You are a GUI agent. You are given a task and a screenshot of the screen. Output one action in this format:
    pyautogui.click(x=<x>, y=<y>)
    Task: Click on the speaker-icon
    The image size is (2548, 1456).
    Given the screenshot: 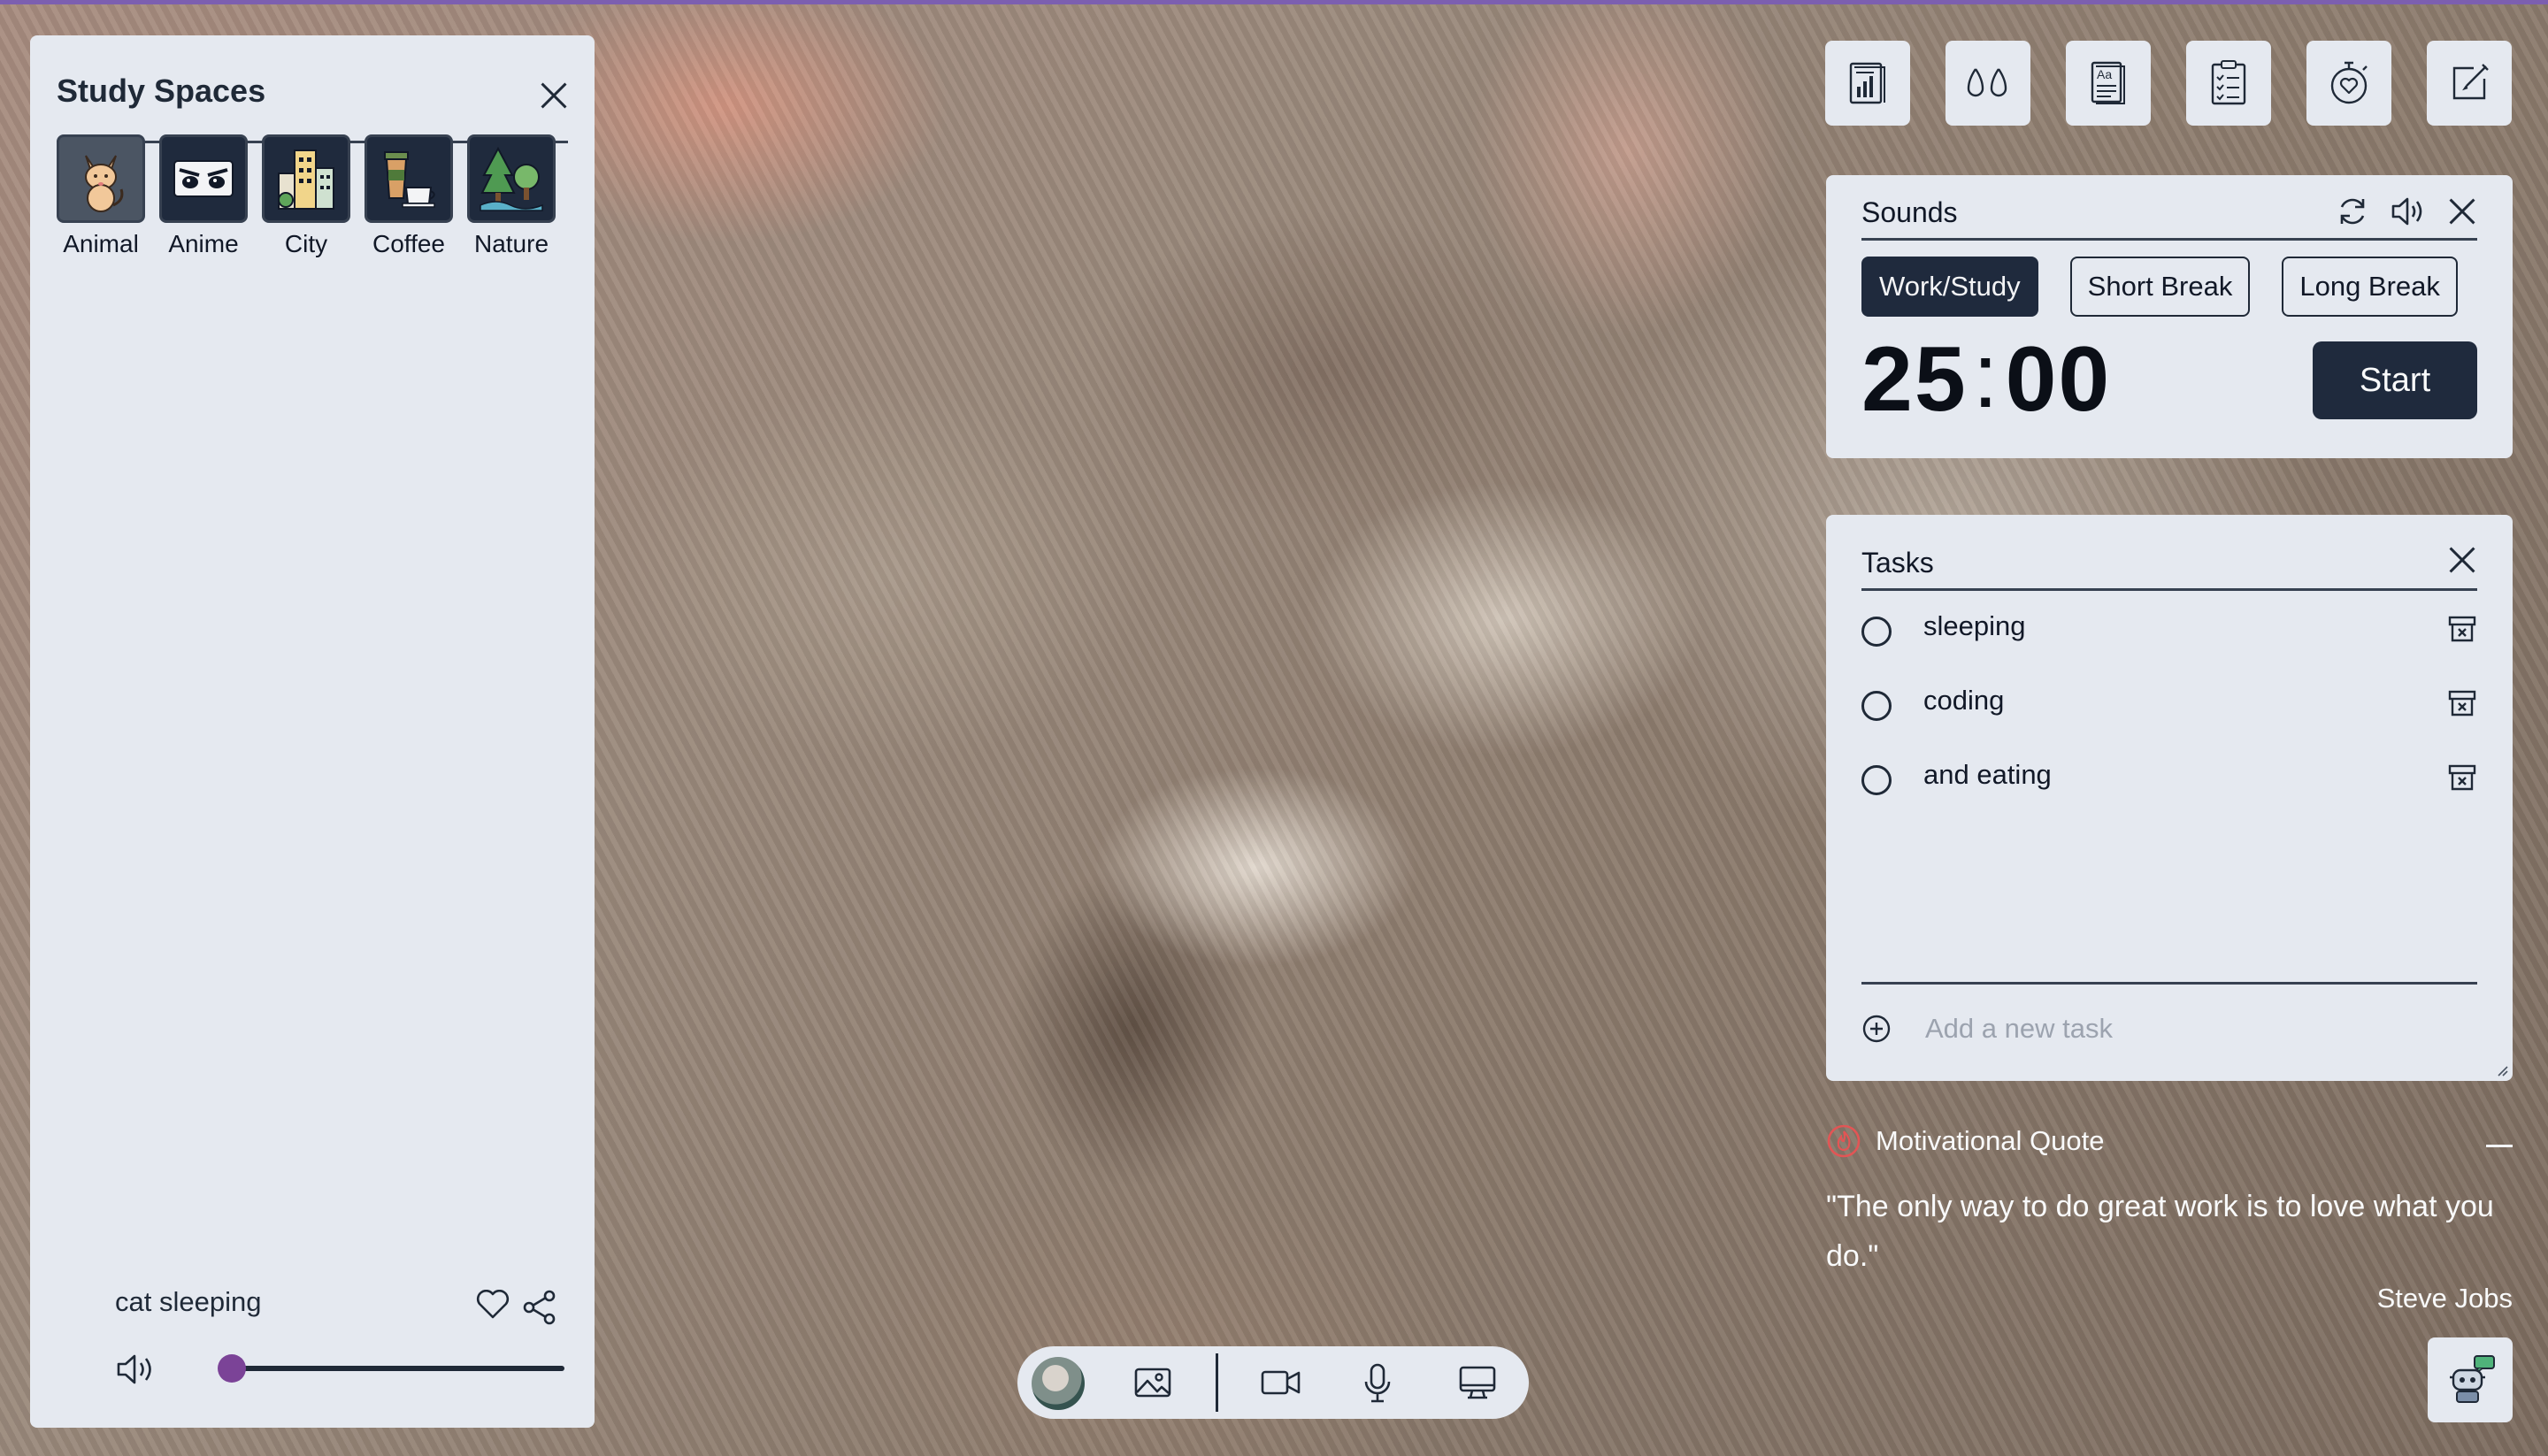 What is the action you would take?
    pyautogui.click(x=2408, y=211)
    